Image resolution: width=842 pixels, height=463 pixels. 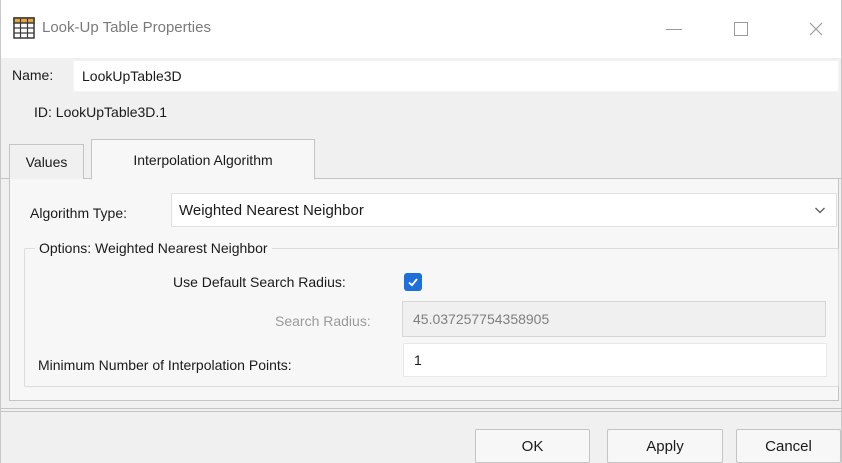 I want to click on close-button, so click(x=814, y=29).